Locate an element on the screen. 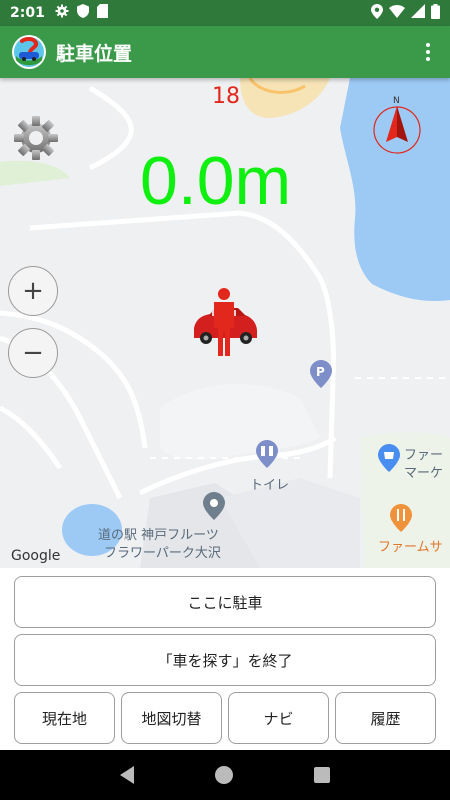  app-bar: 駐車位置 is located at coordinates (225, 52).